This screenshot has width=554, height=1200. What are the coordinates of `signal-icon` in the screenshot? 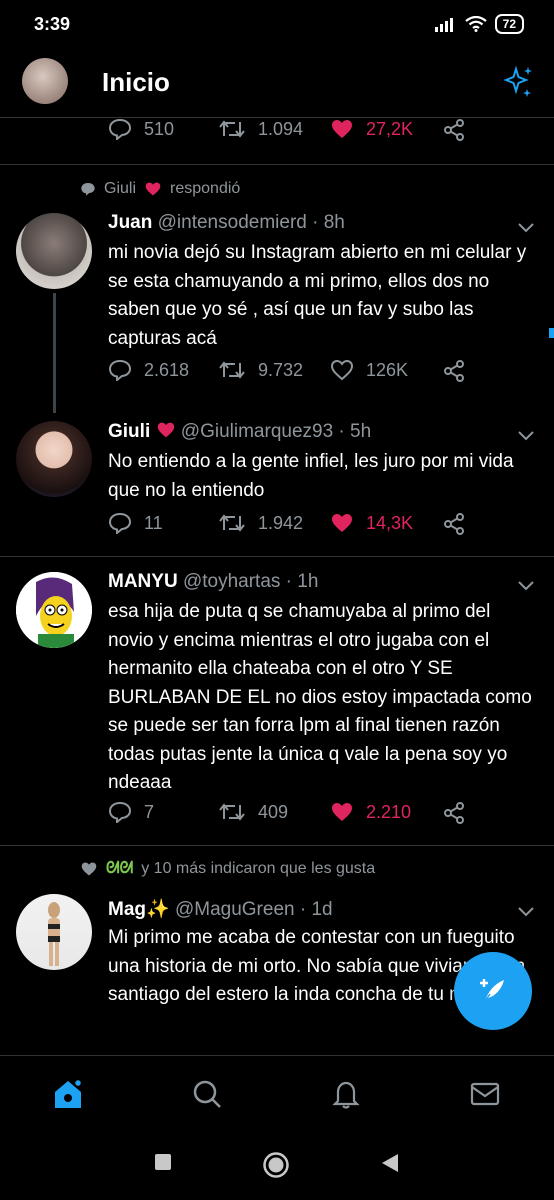 It's located at (443, 25).